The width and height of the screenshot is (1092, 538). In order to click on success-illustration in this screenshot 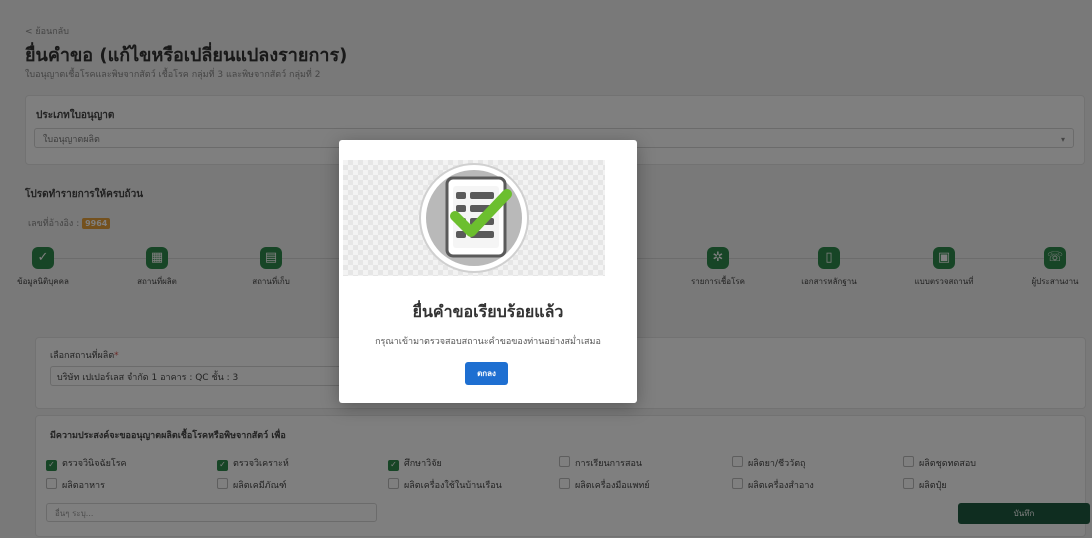, I will do `click(474, 218)`.